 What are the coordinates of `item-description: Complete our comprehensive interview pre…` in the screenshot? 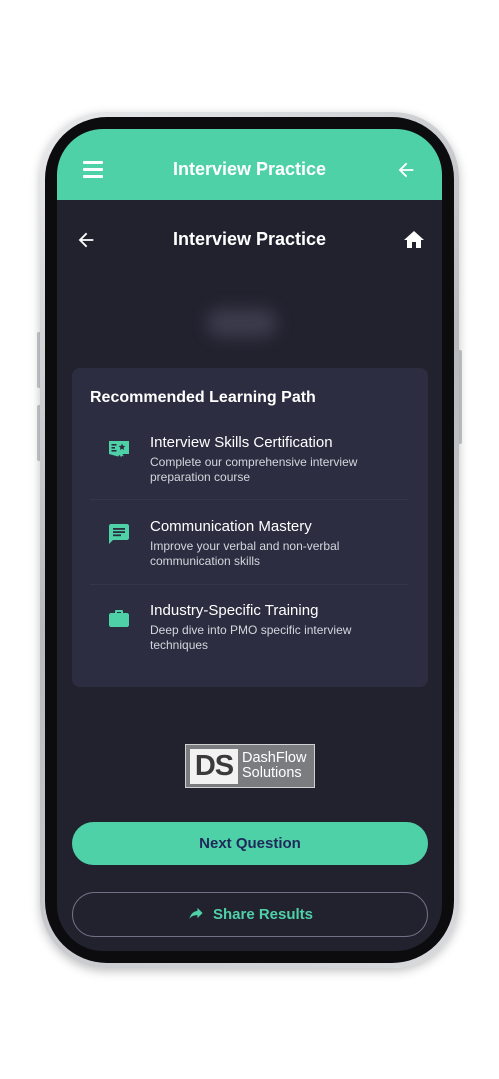 It's located at (254, 469).